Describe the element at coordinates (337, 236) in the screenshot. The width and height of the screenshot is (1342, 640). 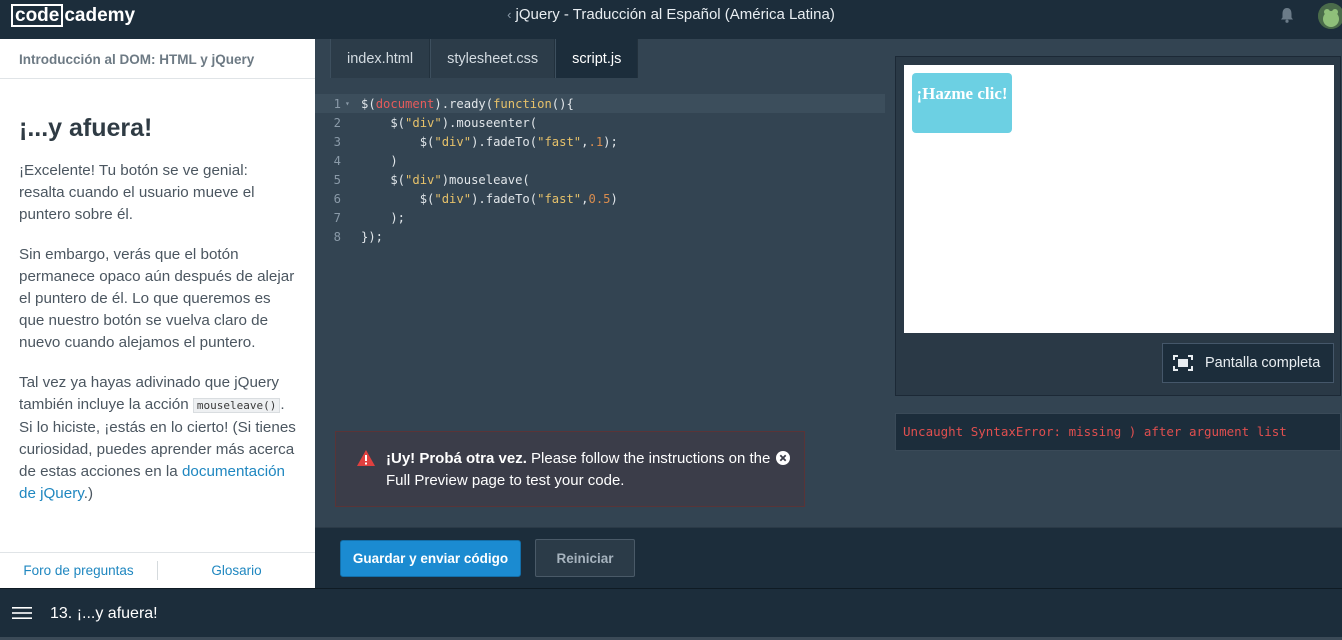
I see `line-number: 8` at that location.